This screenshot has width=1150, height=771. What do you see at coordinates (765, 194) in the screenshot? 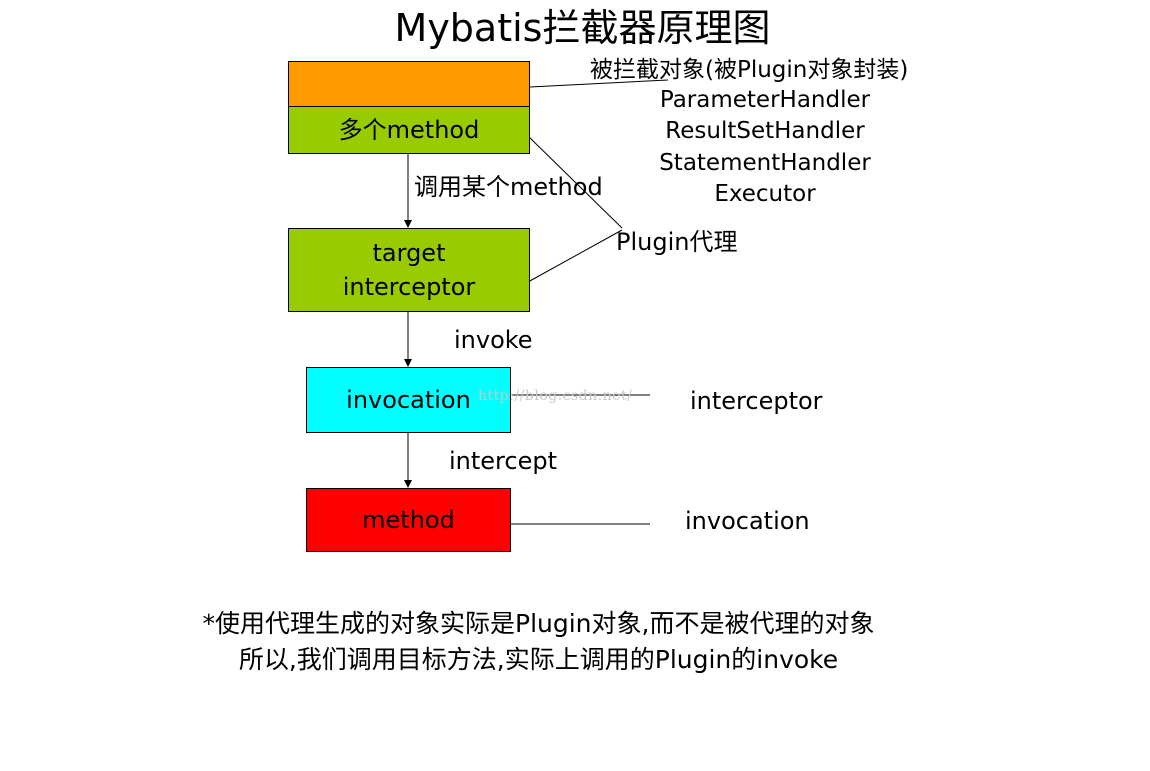
I see `handler-type-executor: Executor` at bounding box center [765, 194].